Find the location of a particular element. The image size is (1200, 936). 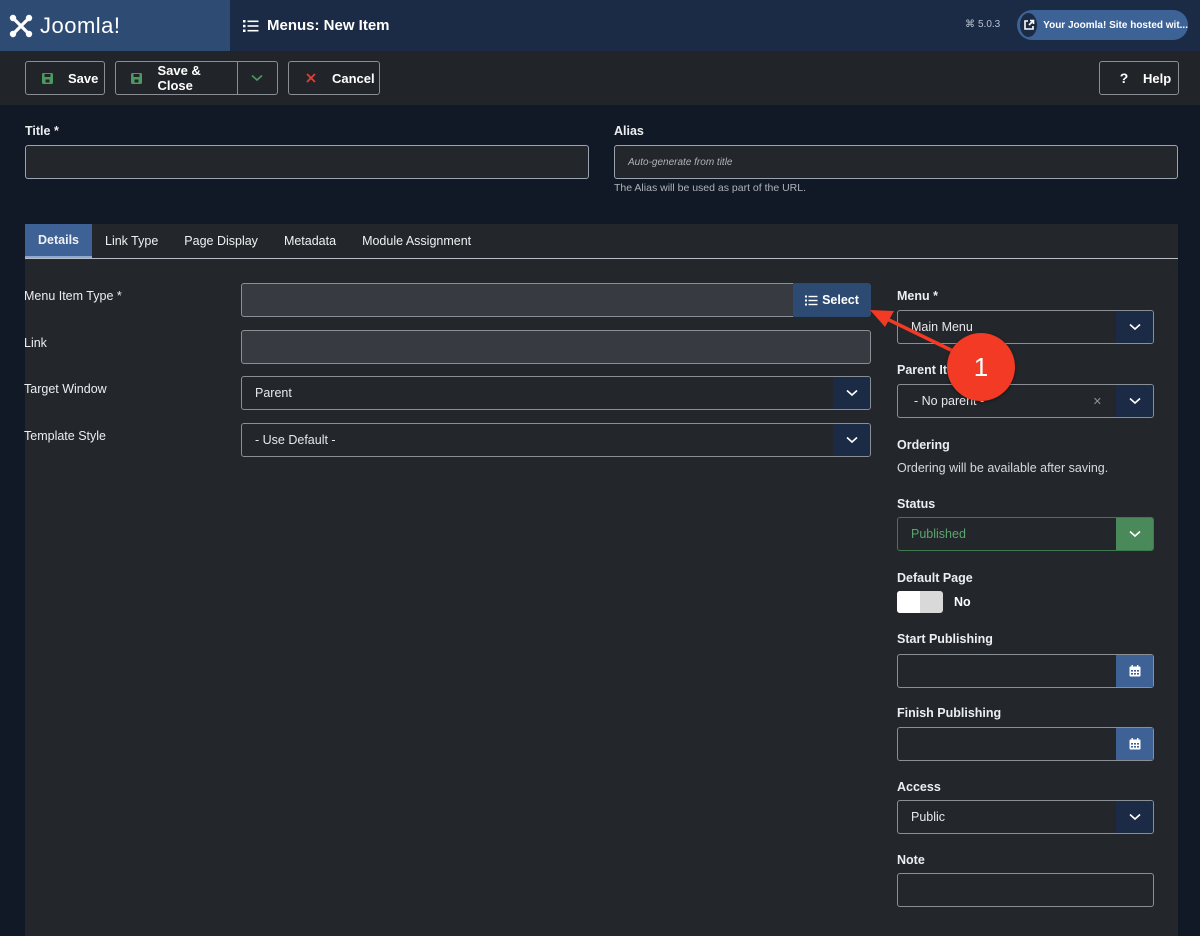

save-button: Save is located at coordinates (65, 78).